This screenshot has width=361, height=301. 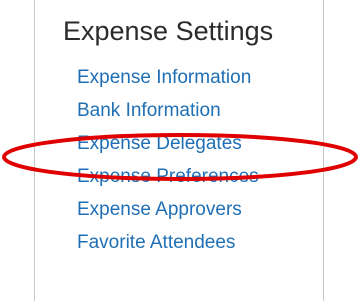 I want to click on menu-item-expense-preferences: Expense Preferences, so click(x=168, y=183).